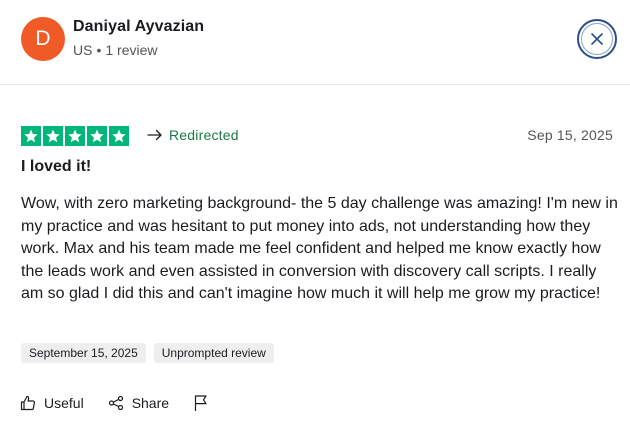 The height and width of the screenshot is (436, 630). I want to click on redirected-label: Redirected, so click(193, 135).